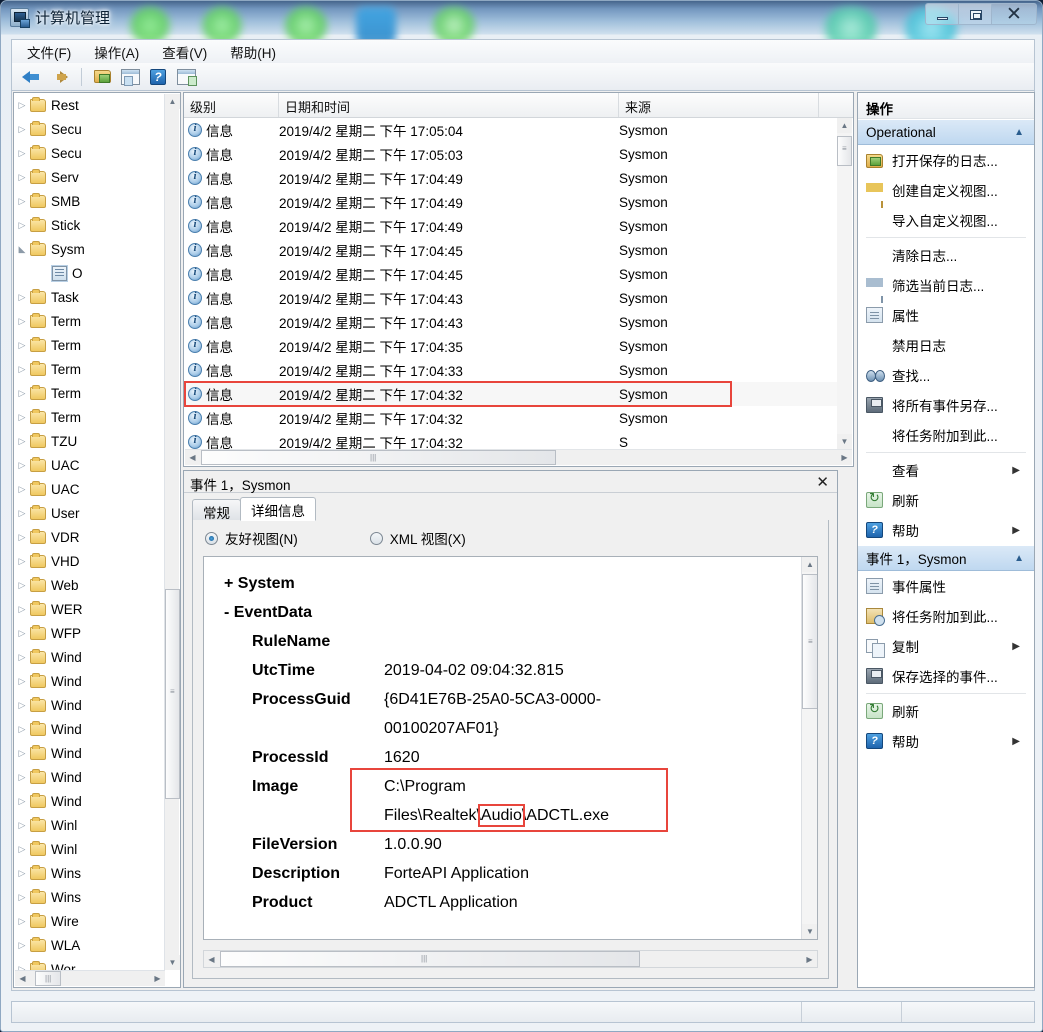 The height and width of the screenshot is (1032, 1043). What do you see at coordinates (172, 532) in the screenshot?
I see `tree-vertical-scrollbar: ▲ ▼ ≡` at bounding box center [172, 532].